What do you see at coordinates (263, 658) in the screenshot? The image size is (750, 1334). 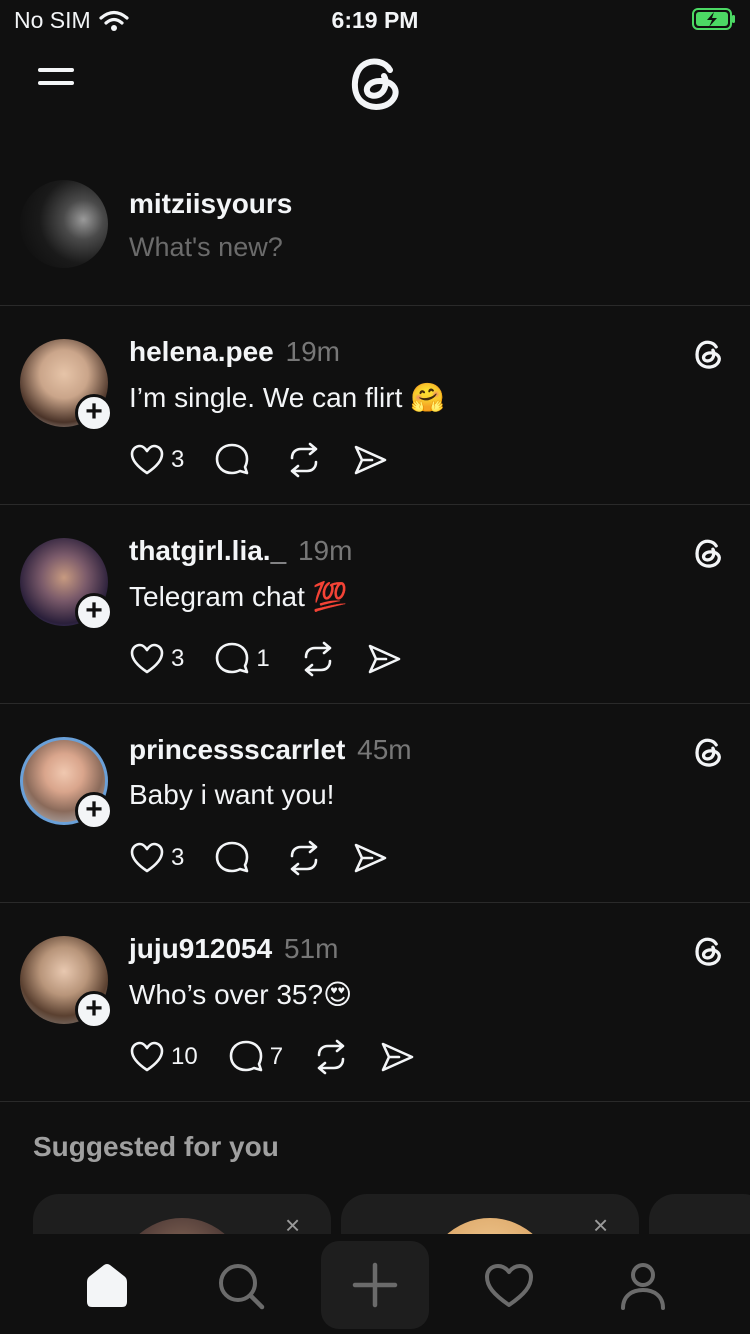 I see `reply-count: 1` at bounding box center [263, 658].